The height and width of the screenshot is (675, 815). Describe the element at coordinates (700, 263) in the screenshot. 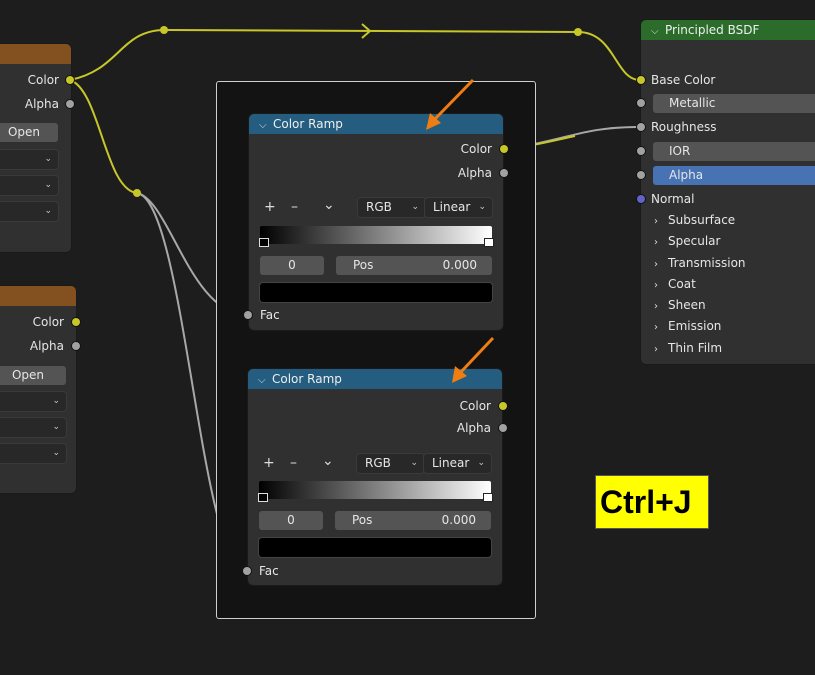

I see `panel-transmission: › Transmission` at that location.